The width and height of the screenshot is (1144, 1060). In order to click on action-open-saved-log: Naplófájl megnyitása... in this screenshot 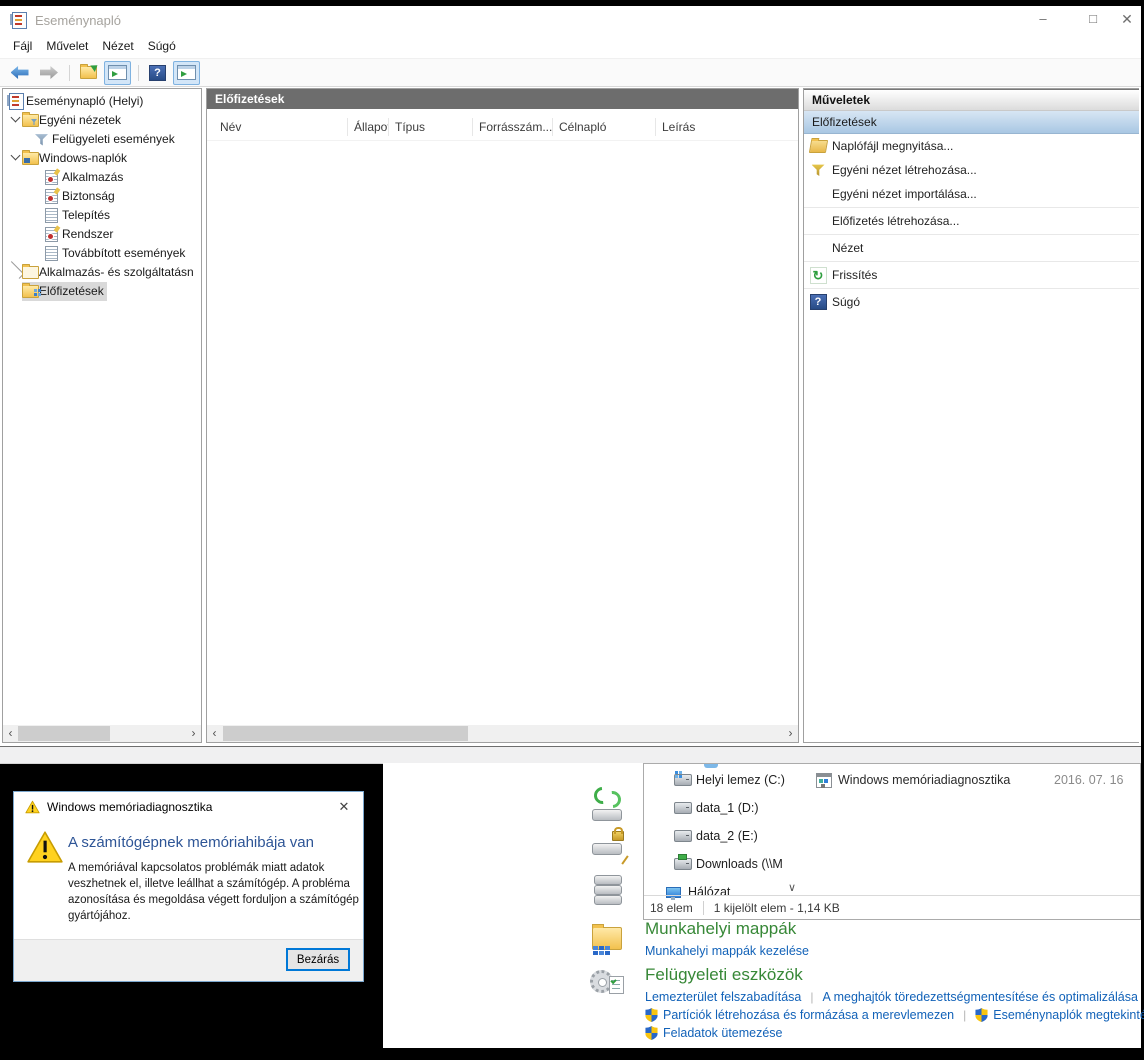, I will do `click(971, 146)`.